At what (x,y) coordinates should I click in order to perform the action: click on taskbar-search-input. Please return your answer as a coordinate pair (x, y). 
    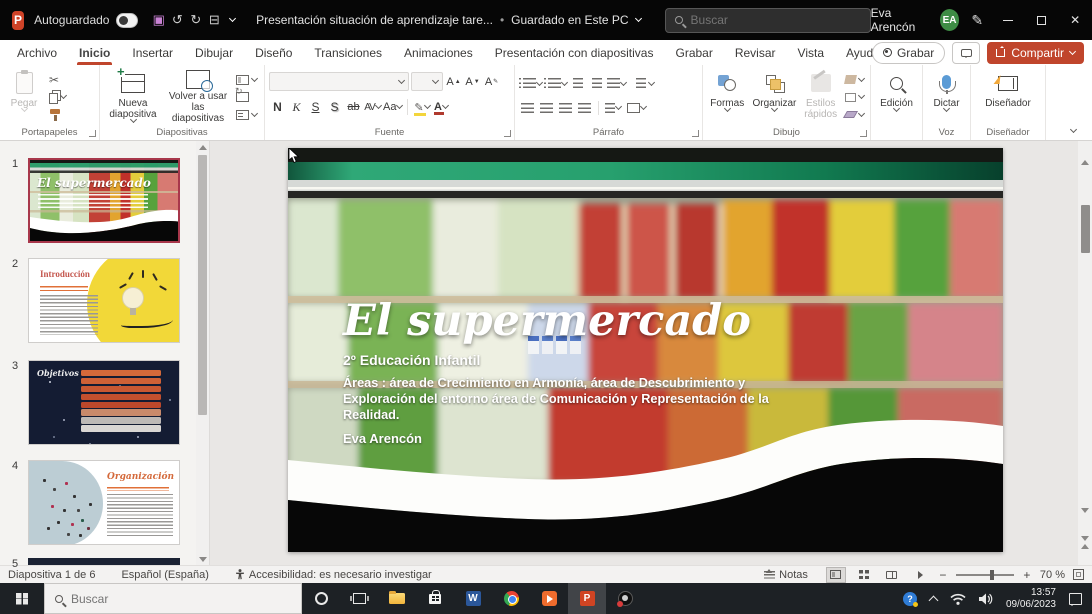
    Looking at the image, I should click on (161, 598).